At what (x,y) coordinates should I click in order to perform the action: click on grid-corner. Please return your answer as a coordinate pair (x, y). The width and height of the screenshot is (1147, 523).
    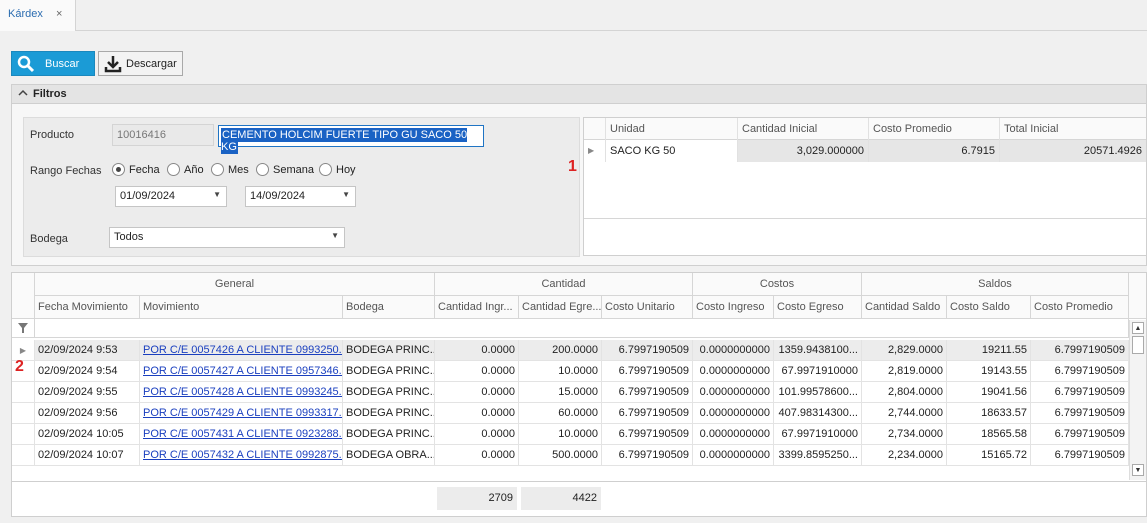
    Looking at the image, I should click on (23, 296).